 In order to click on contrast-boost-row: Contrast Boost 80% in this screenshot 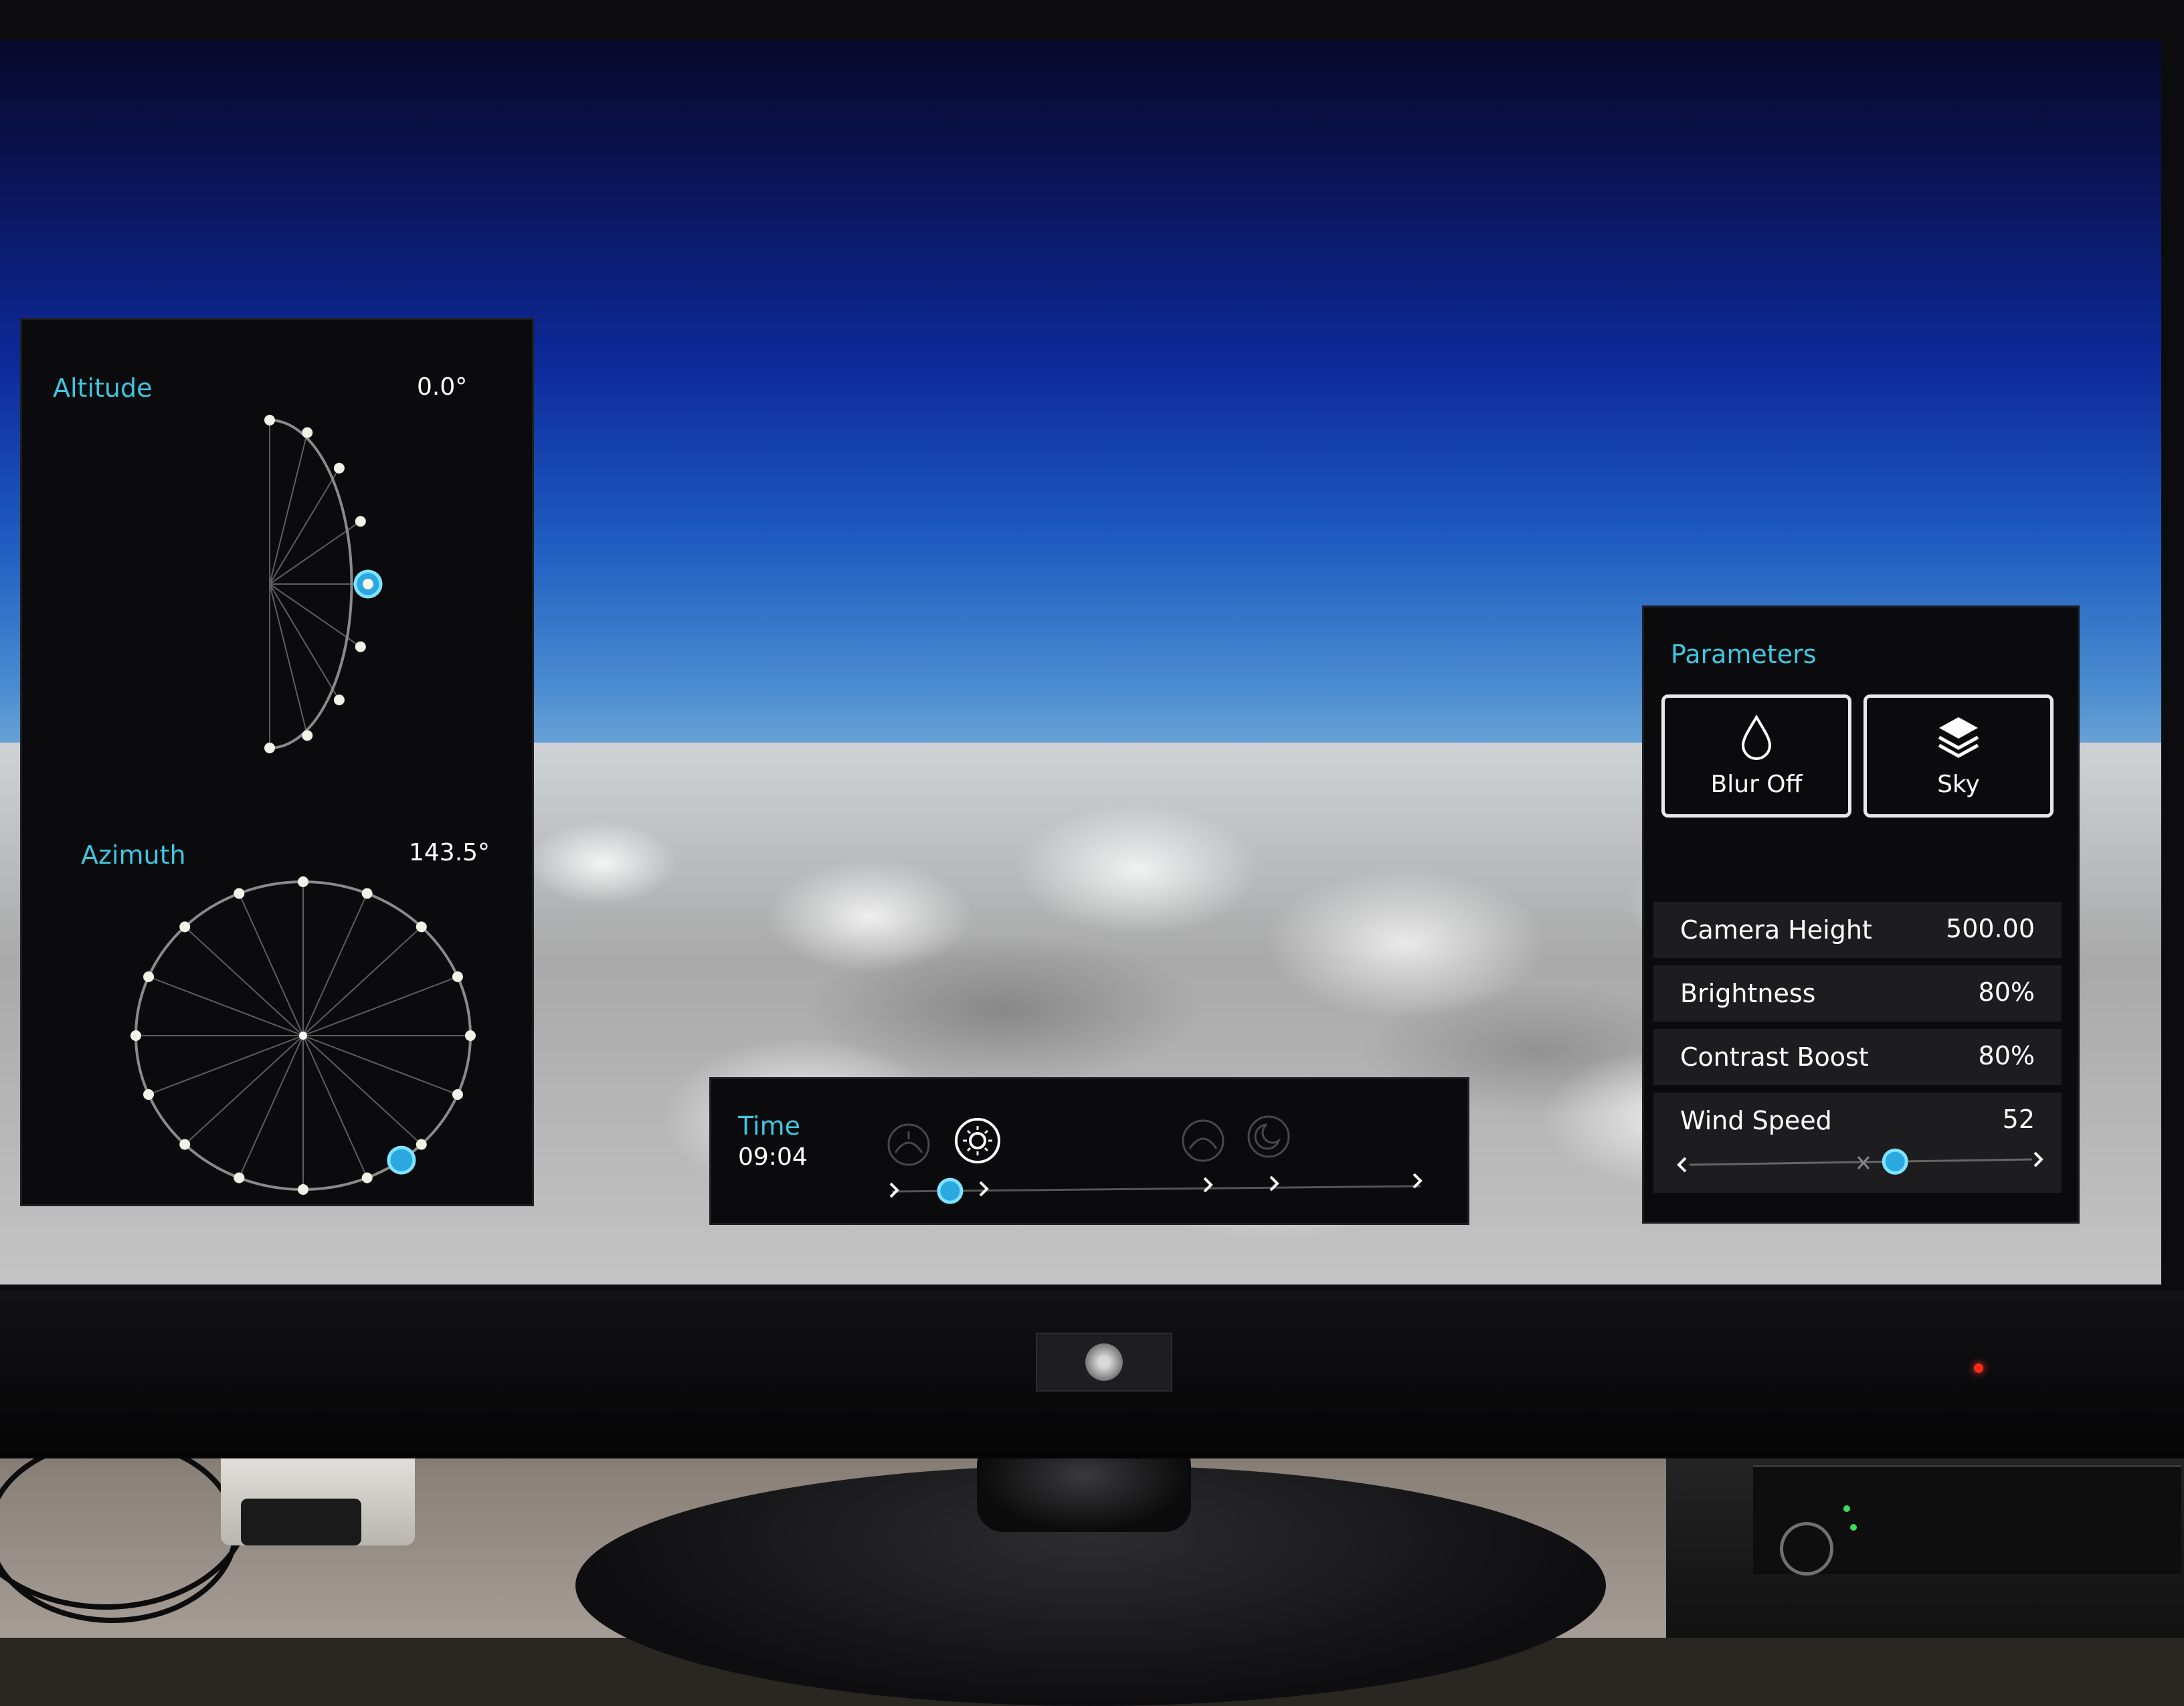, I will do `click(1857, 1057)`.